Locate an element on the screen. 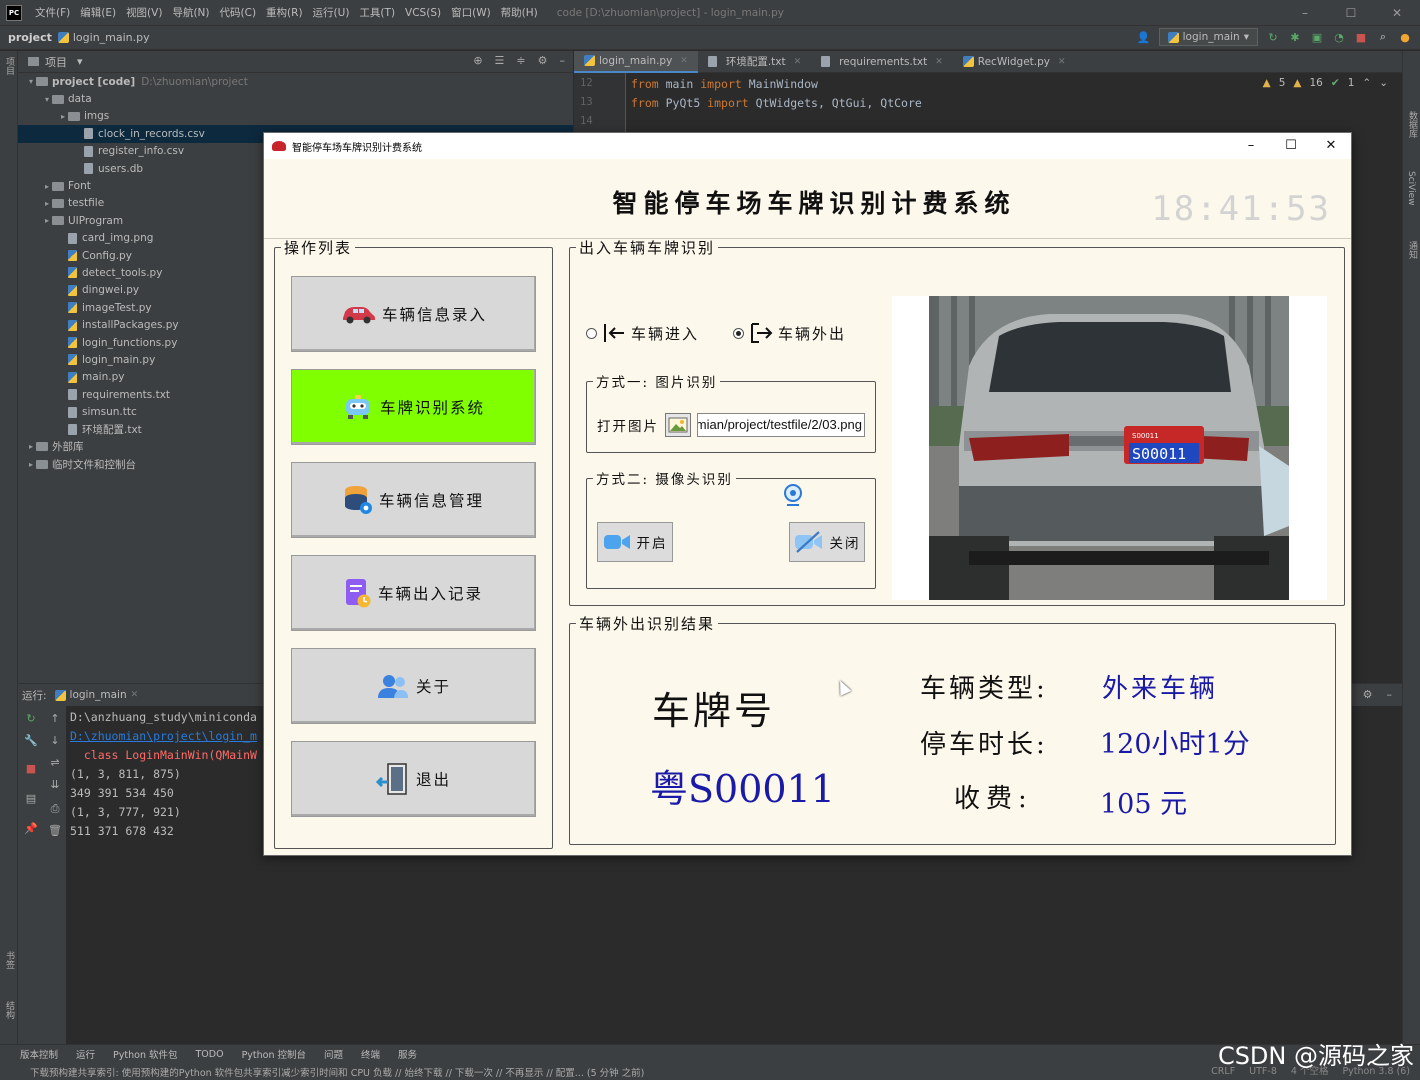  debug-icon: ✱ is located at coordinates (1295, 37).